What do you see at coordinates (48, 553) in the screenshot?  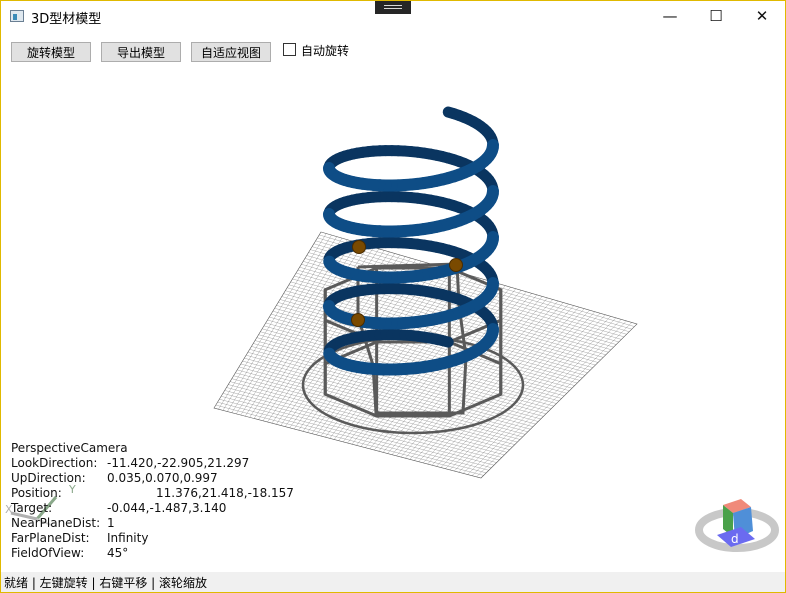 I see `camera-fov-label: FieldOfView:` at bounding box center [48, 553].